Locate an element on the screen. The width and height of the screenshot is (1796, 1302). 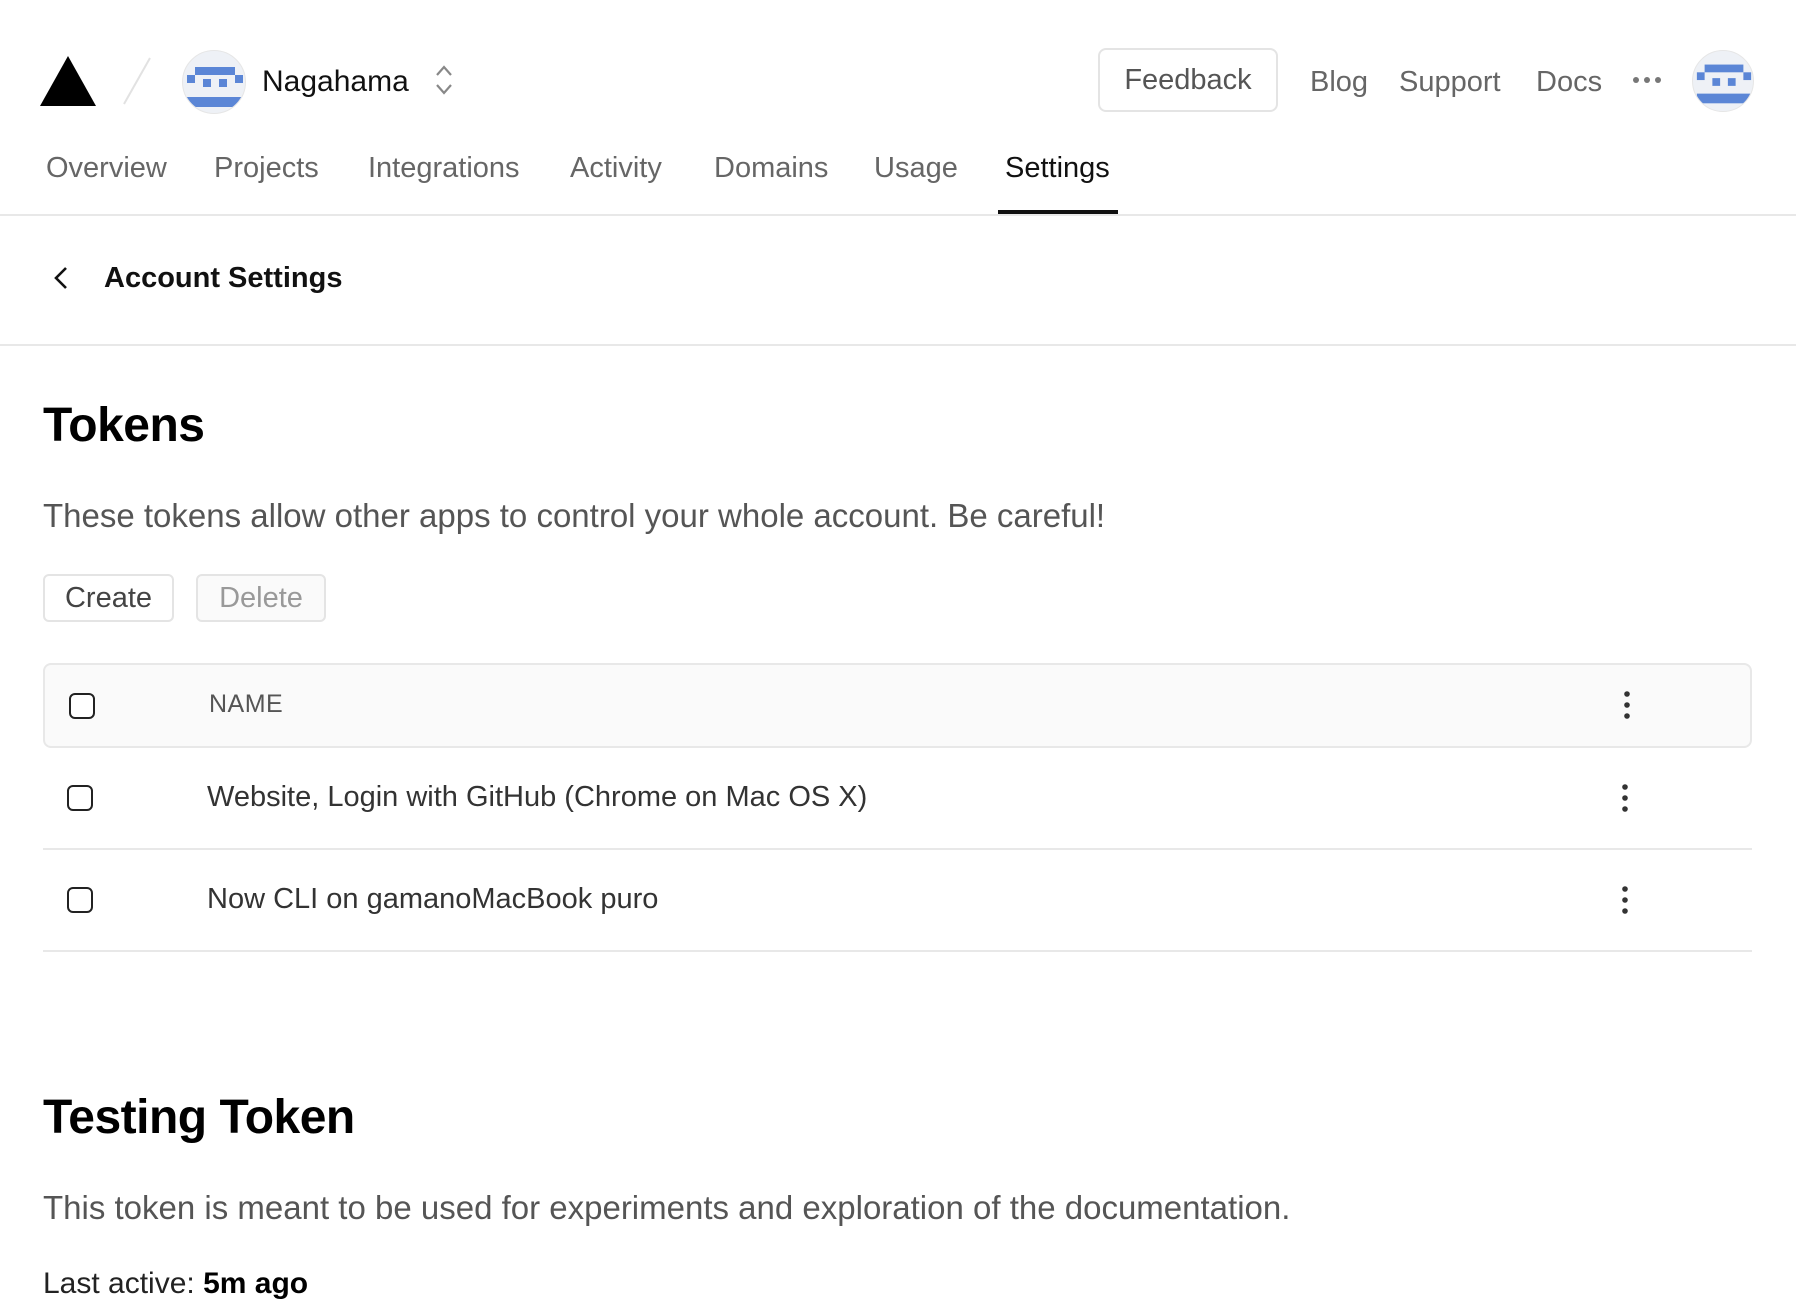
create-token-button: Create is located at coordinates (108, 598).